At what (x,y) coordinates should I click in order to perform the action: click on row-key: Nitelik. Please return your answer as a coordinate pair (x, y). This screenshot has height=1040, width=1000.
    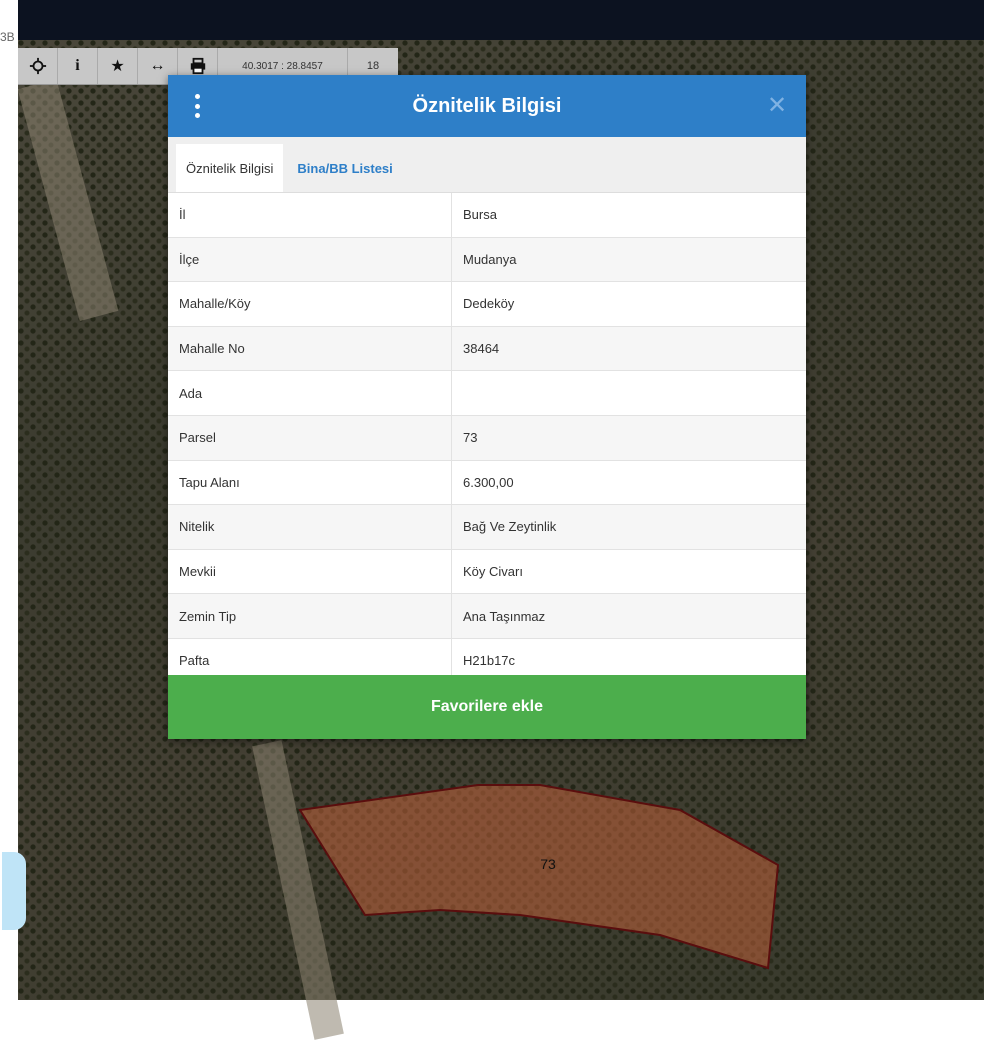
    Looking at the image, I should click on (310, 527).